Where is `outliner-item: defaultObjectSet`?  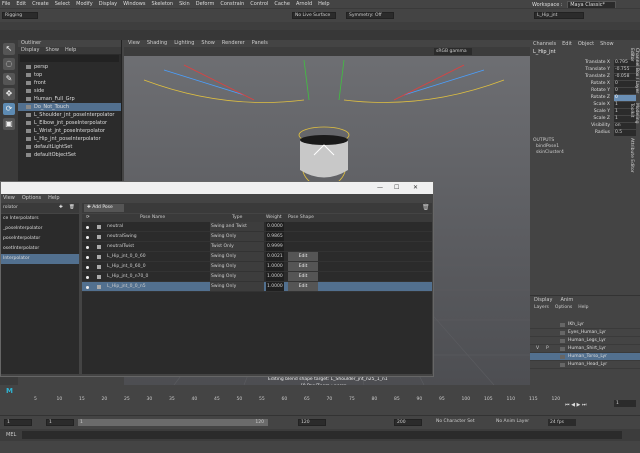 outliner-item: defaultObjectSet is located at coordinates (69, 155).